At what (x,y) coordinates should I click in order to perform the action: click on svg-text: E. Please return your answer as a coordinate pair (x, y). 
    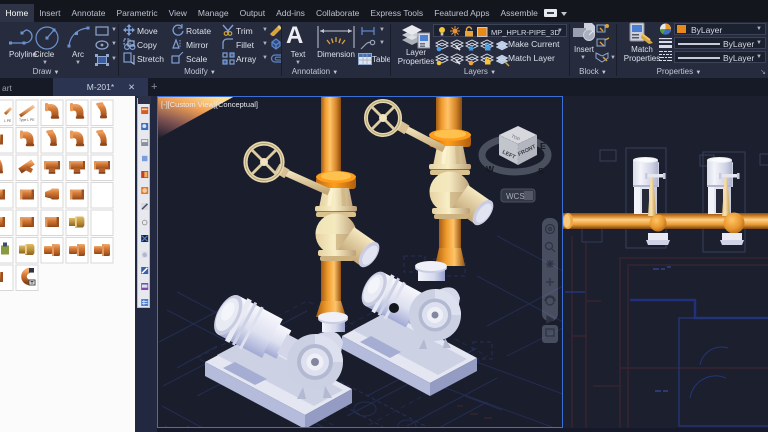
    Looking at the image, I should click on (543, 146).